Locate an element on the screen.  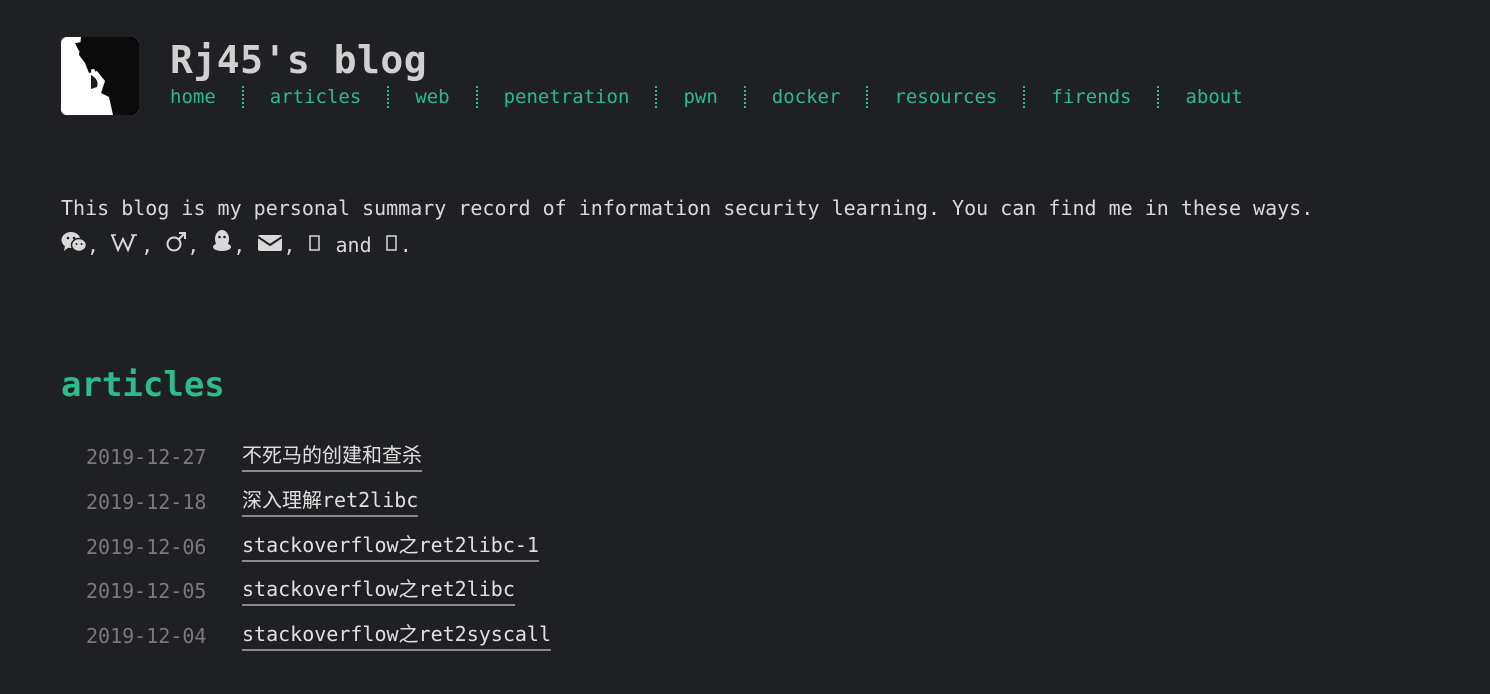
list-item: 2019-12-06 stackoverflow之ret2libc-1 is located at coordinates (318, 552).